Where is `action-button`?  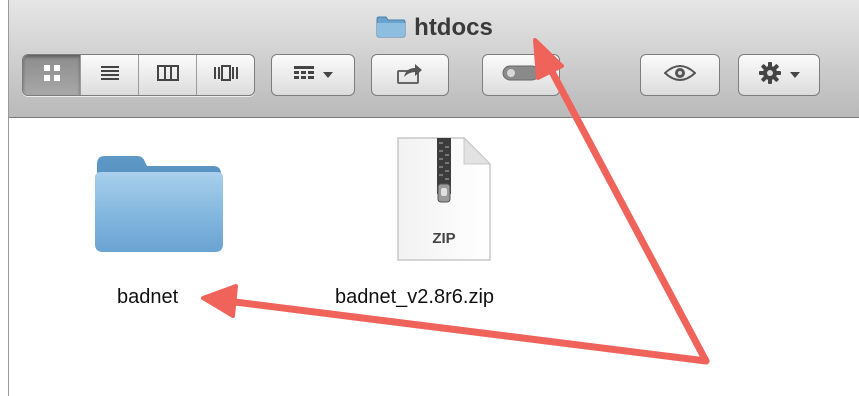
action-button is located at coordinates (779, 75).